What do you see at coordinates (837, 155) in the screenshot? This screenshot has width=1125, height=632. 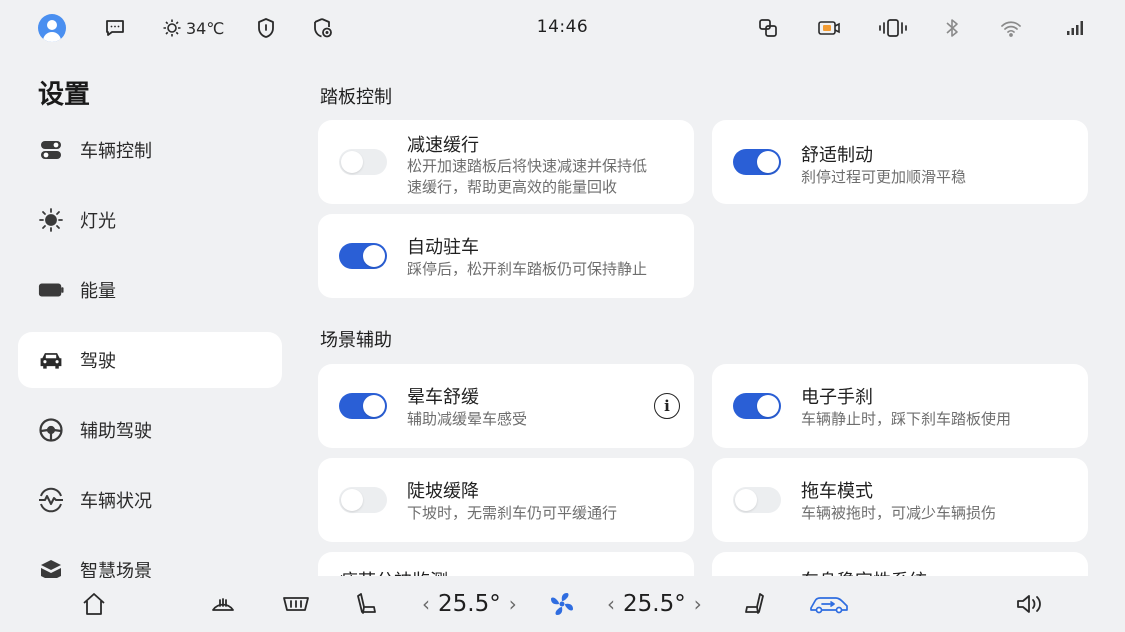 I see `setting-title: 舒适制动` at bounding box center [837, 155].